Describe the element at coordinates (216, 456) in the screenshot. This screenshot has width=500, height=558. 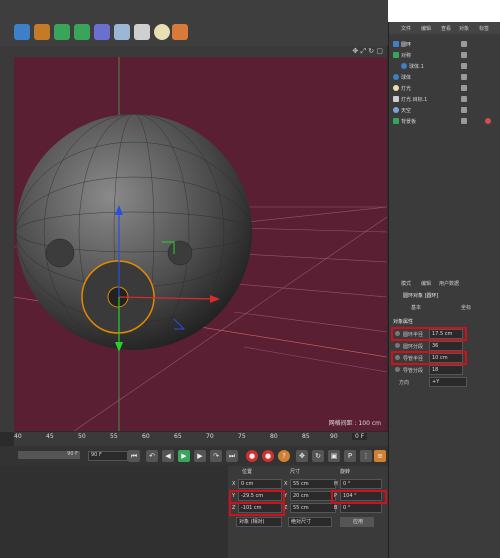
I see `next-key-icon: ↷` at that location.